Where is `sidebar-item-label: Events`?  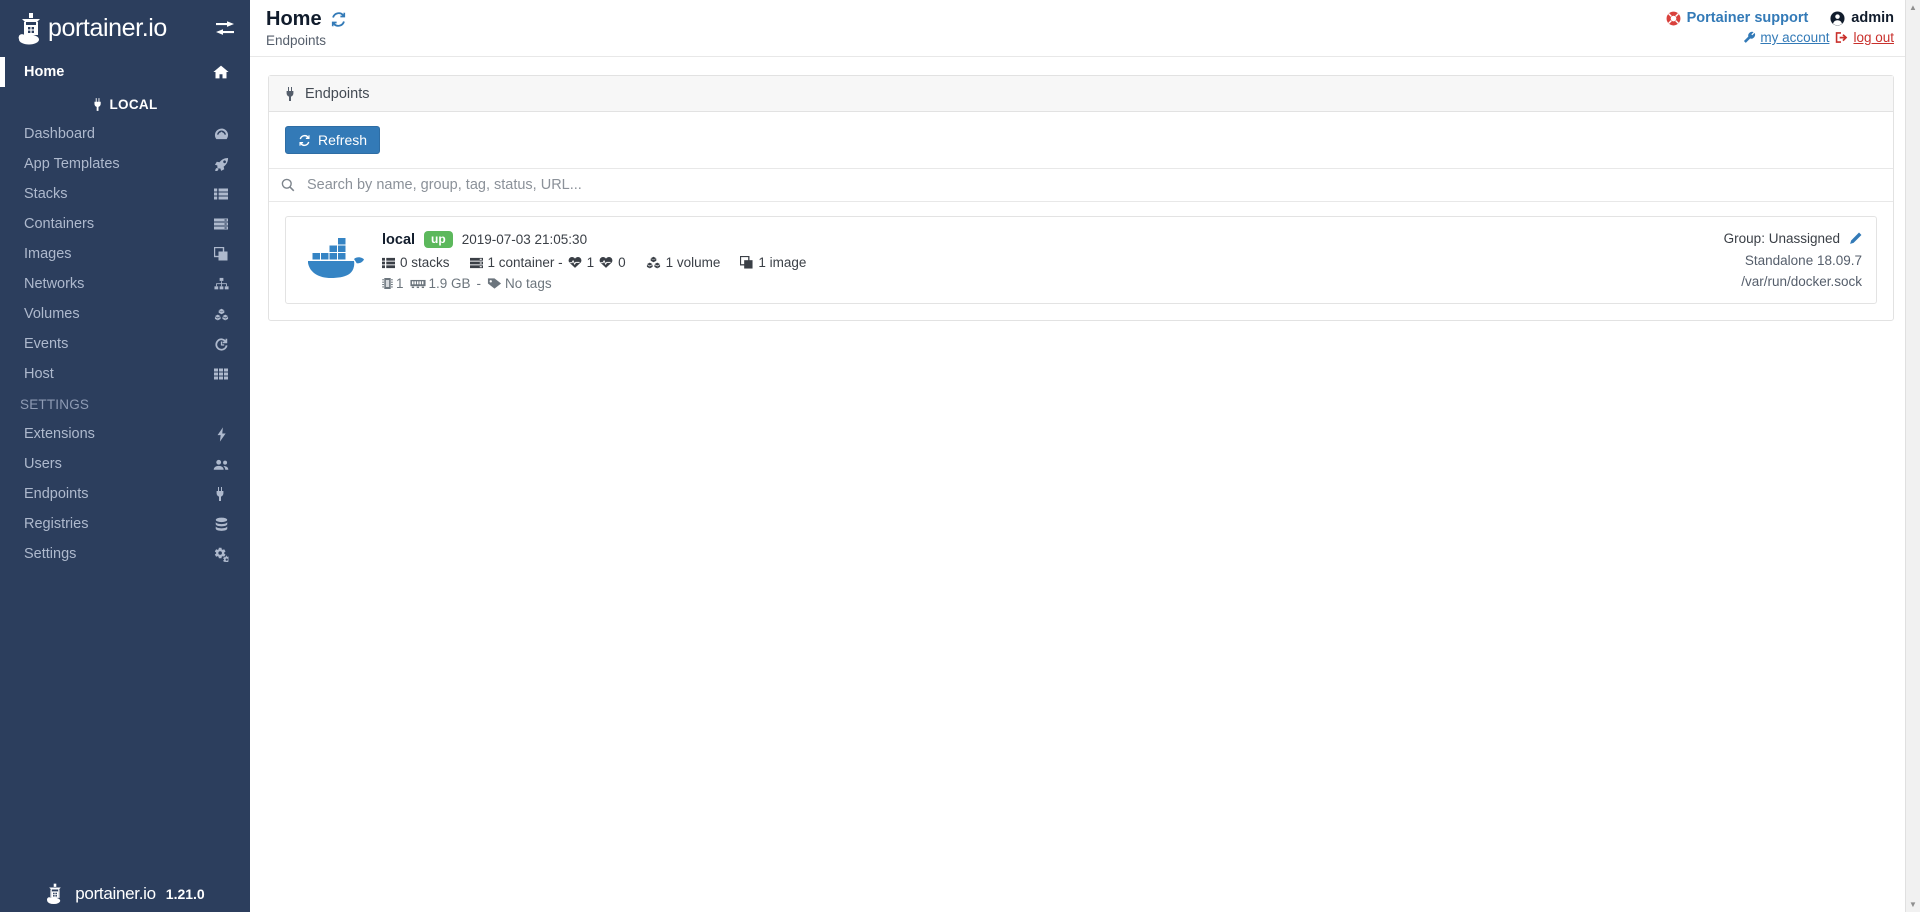 sidebar-item-label: Events is located at coordinates (46, 344).